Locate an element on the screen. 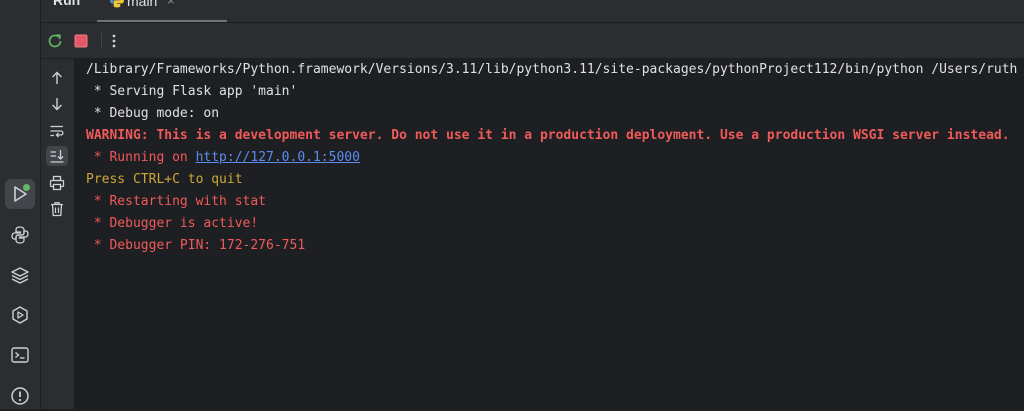 This screenshot has width=1024, height=411. run-tool-button is located at coordinates (20, 194).